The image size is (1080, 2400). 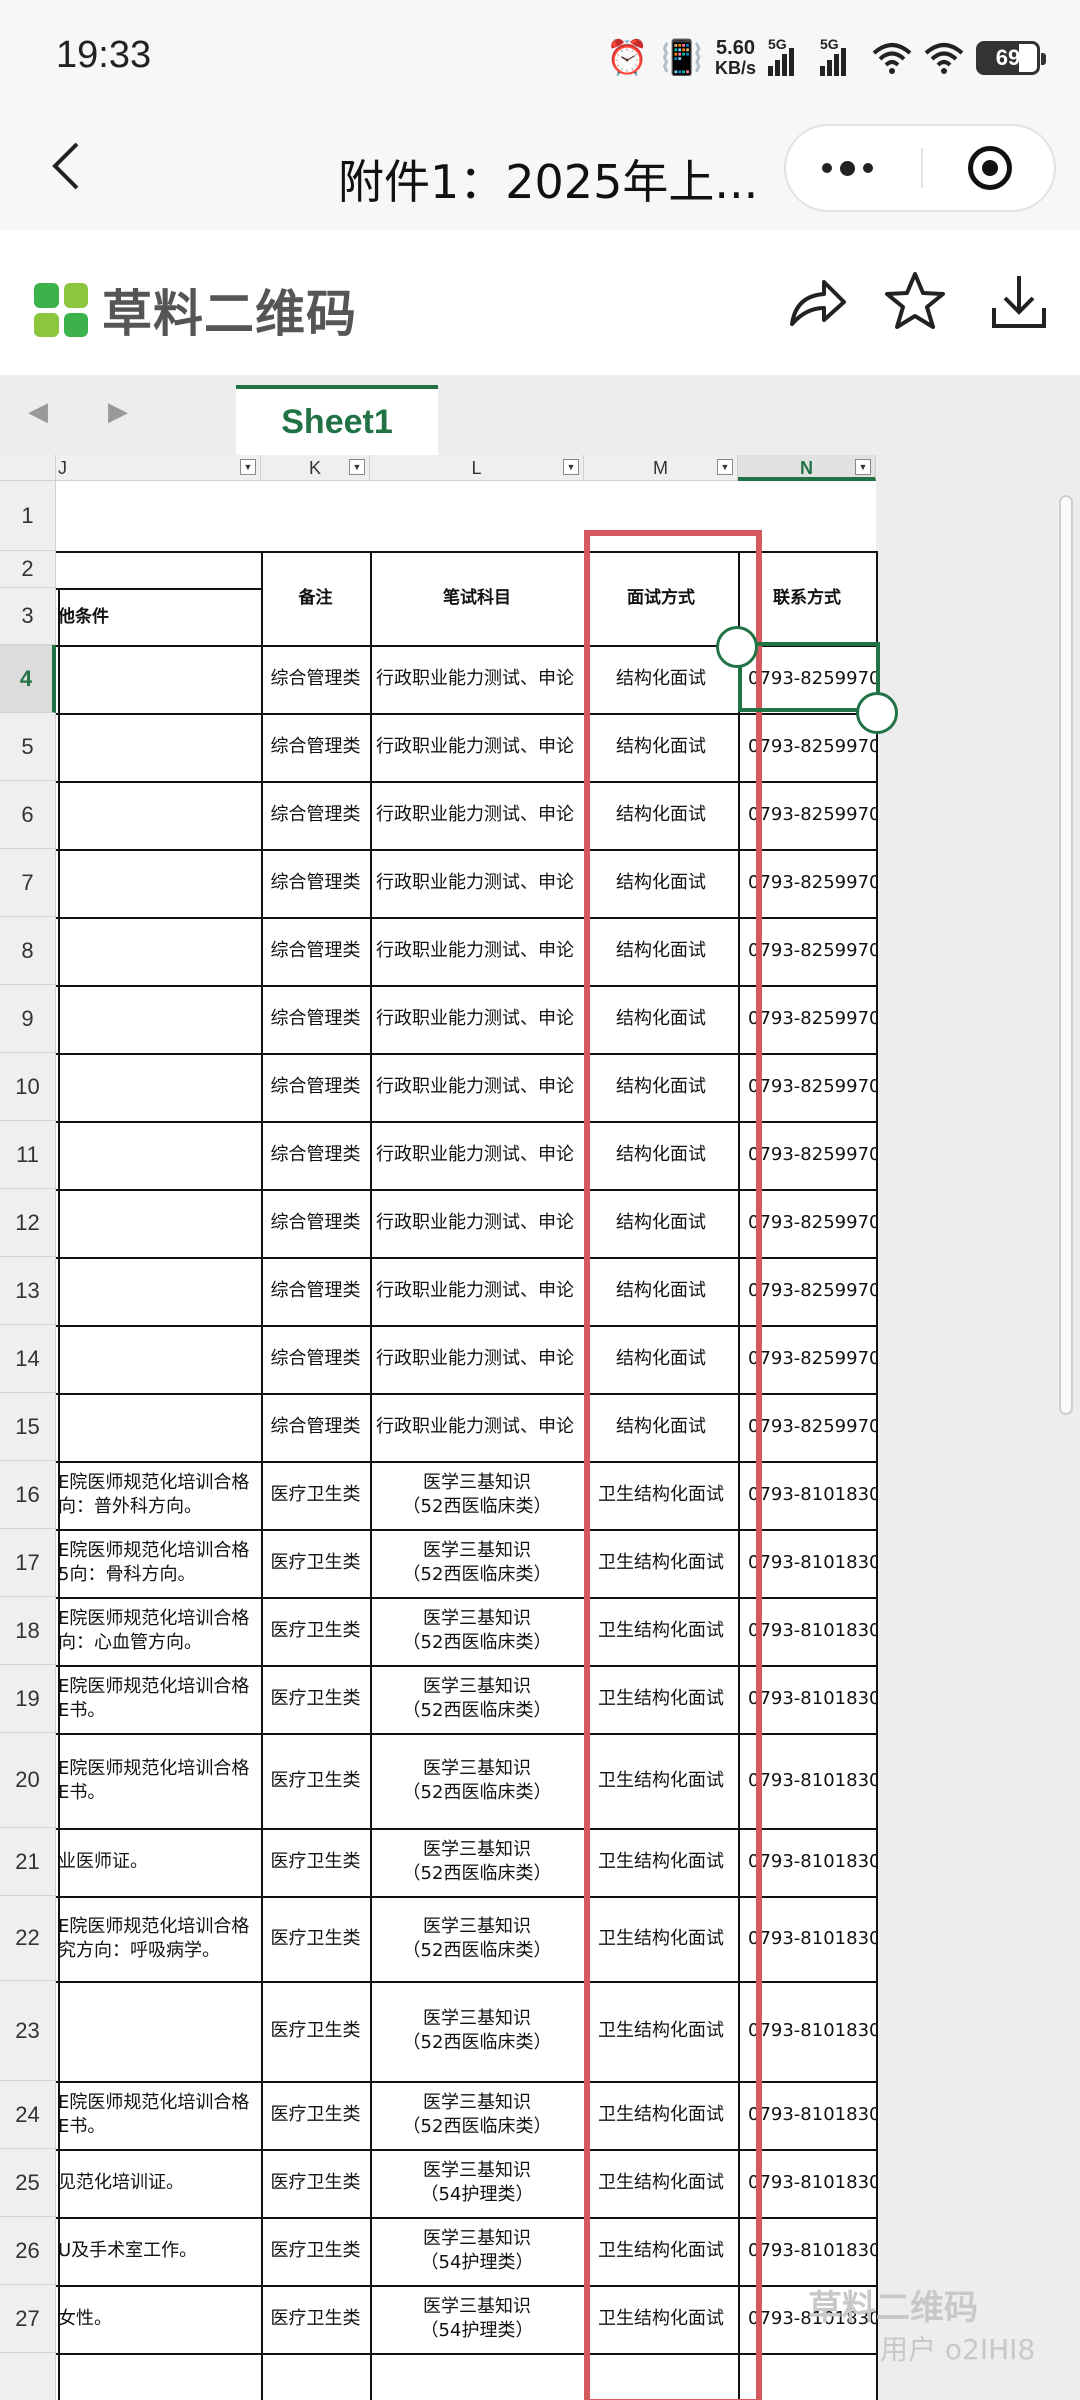 What do you see at coordinates (28, 1291) in the screenshot?
I see `row-header: 13` at bounding box center [28, 1291].